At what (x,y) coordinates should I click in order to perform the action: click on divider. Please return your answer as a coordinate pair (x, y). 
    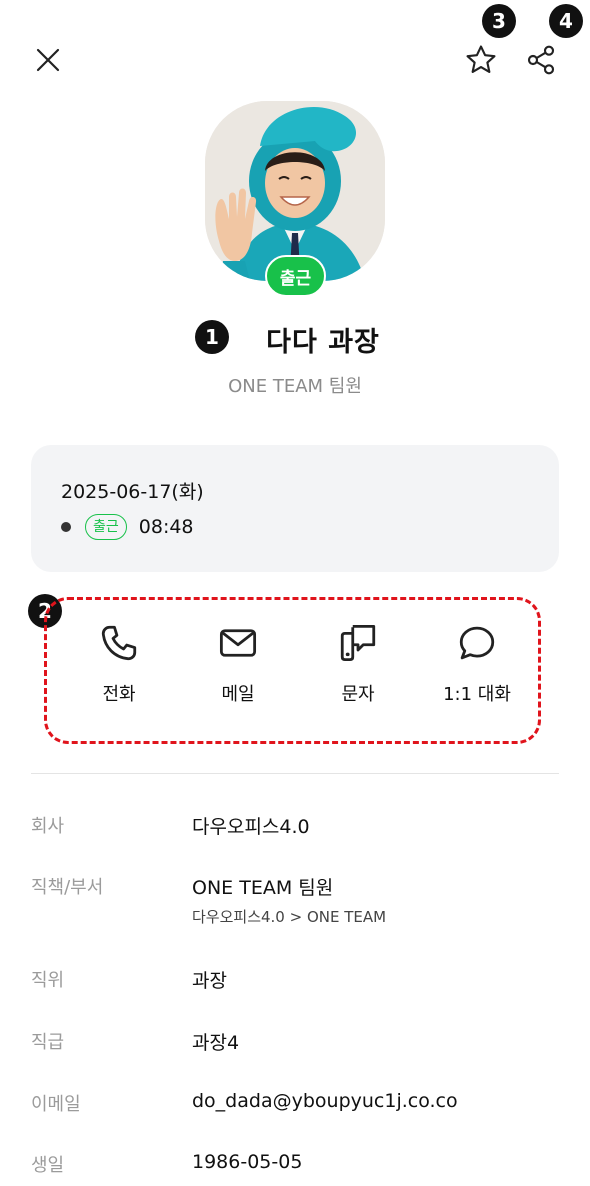
    Looking at the image, I should click on (295, 773).